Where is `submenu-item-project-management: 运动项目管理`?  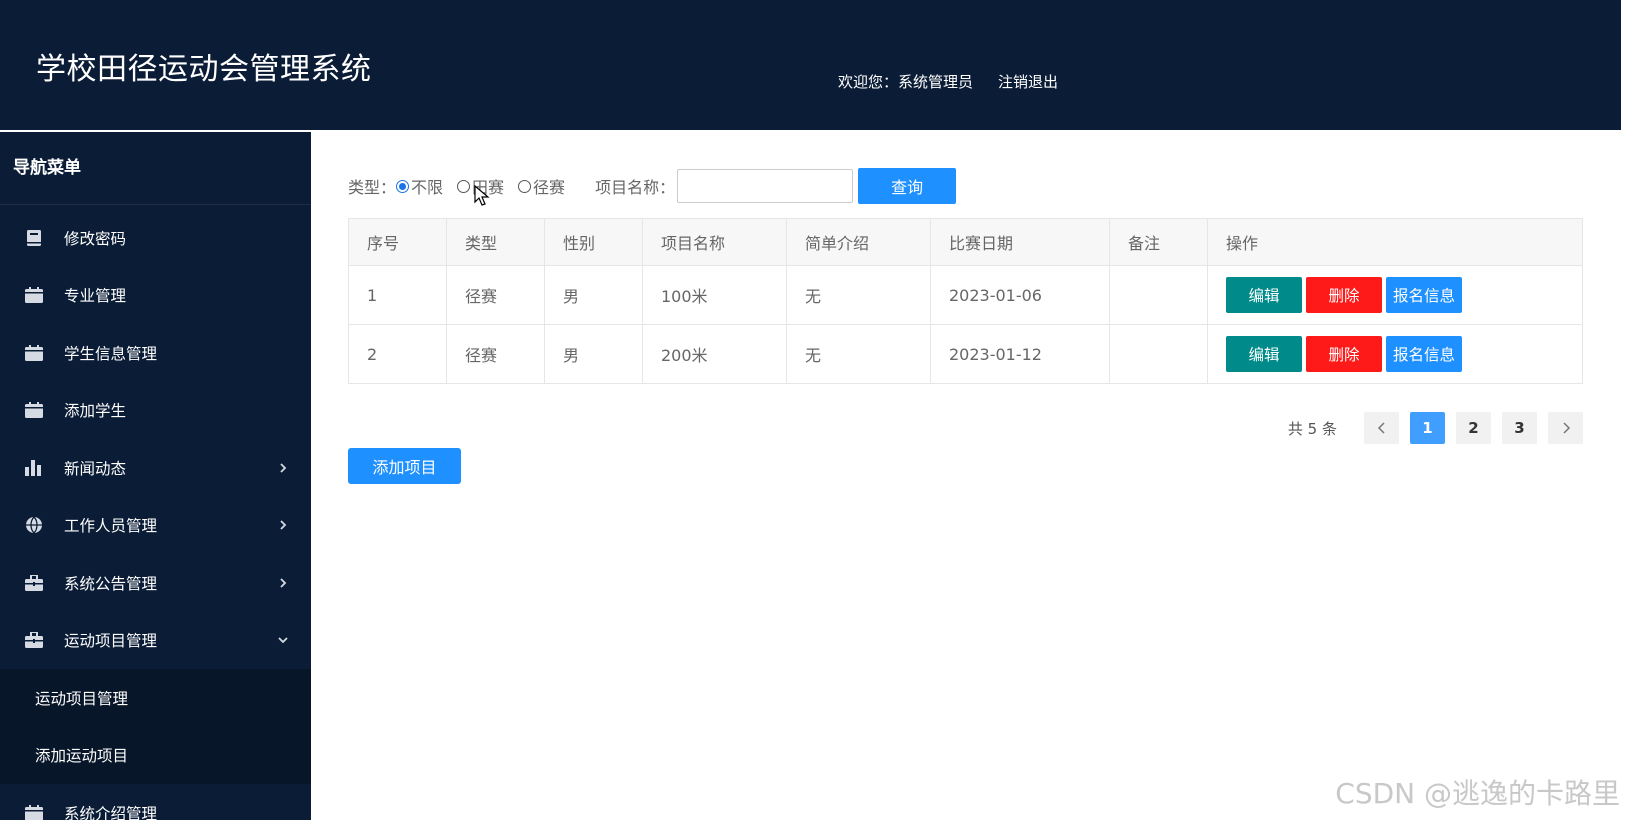
submenu-item-project-management: 运动项目管理 is located at coordinates (155, 698).